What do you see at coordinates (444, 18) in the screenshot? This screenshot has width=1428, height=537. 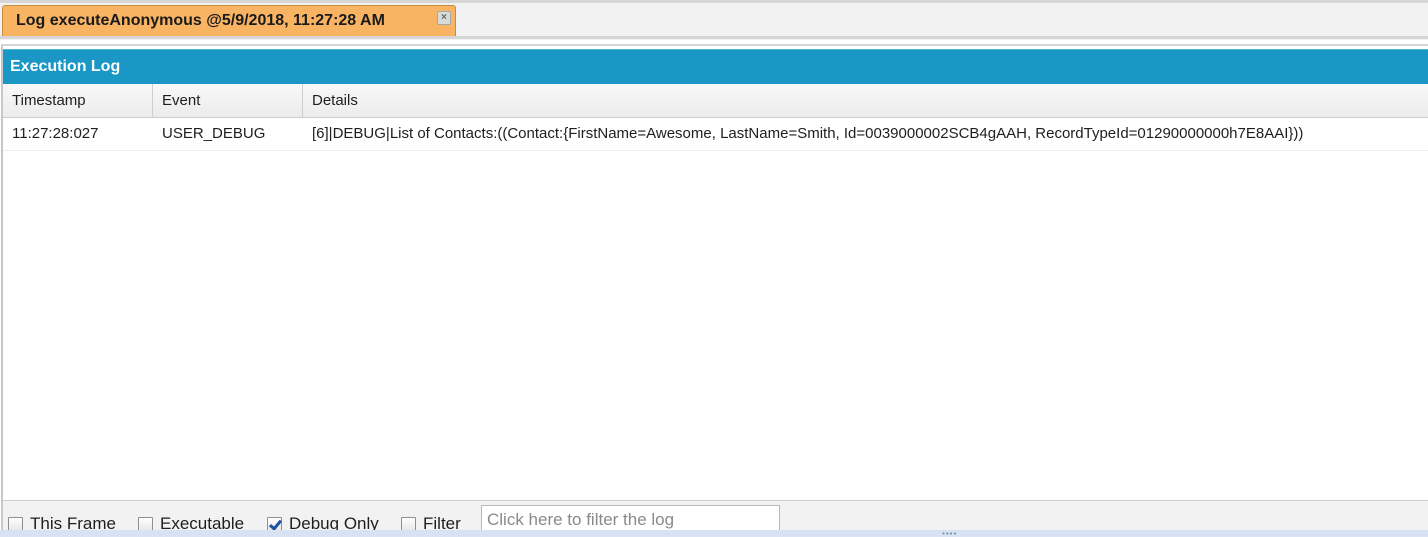 I see `close-icon: ×` at bounding box center [444, 18].